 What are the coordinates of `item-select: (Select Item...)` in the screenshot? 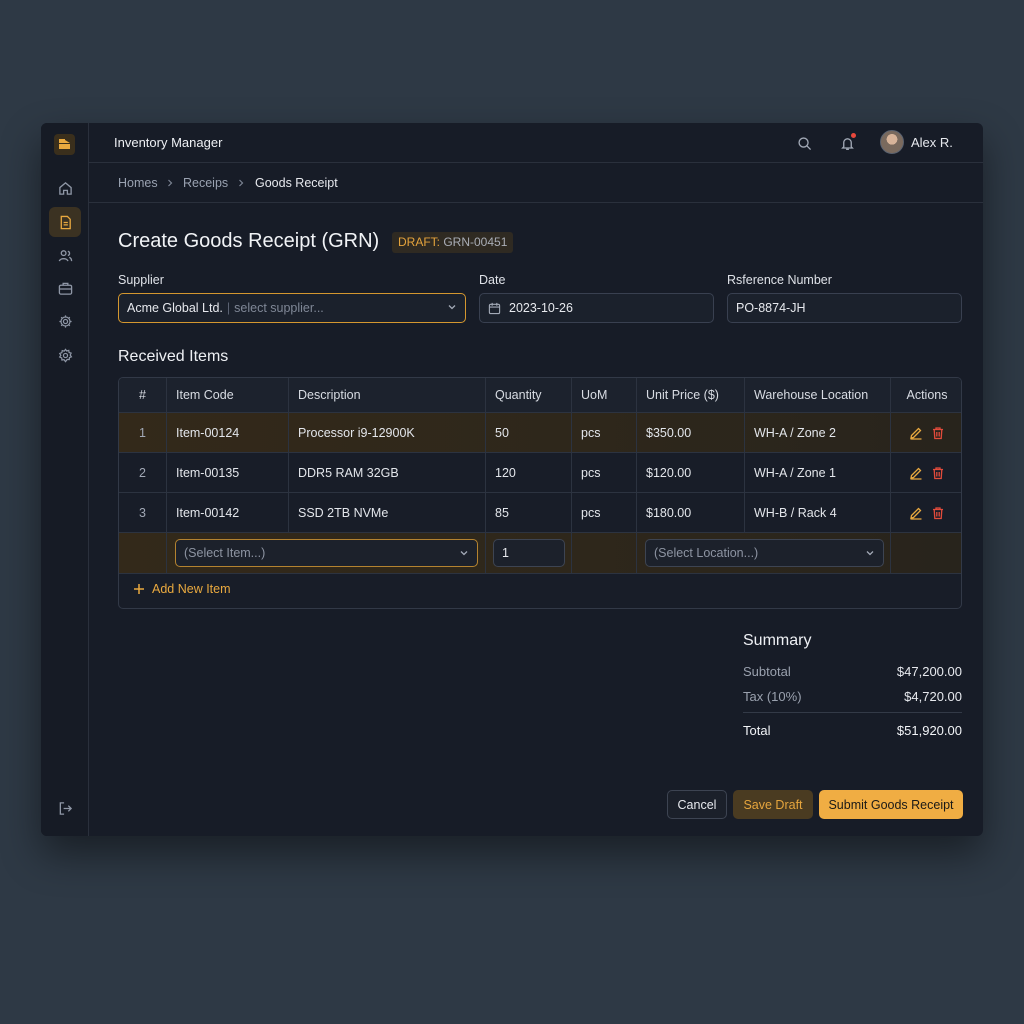 It's located at (326, 553).